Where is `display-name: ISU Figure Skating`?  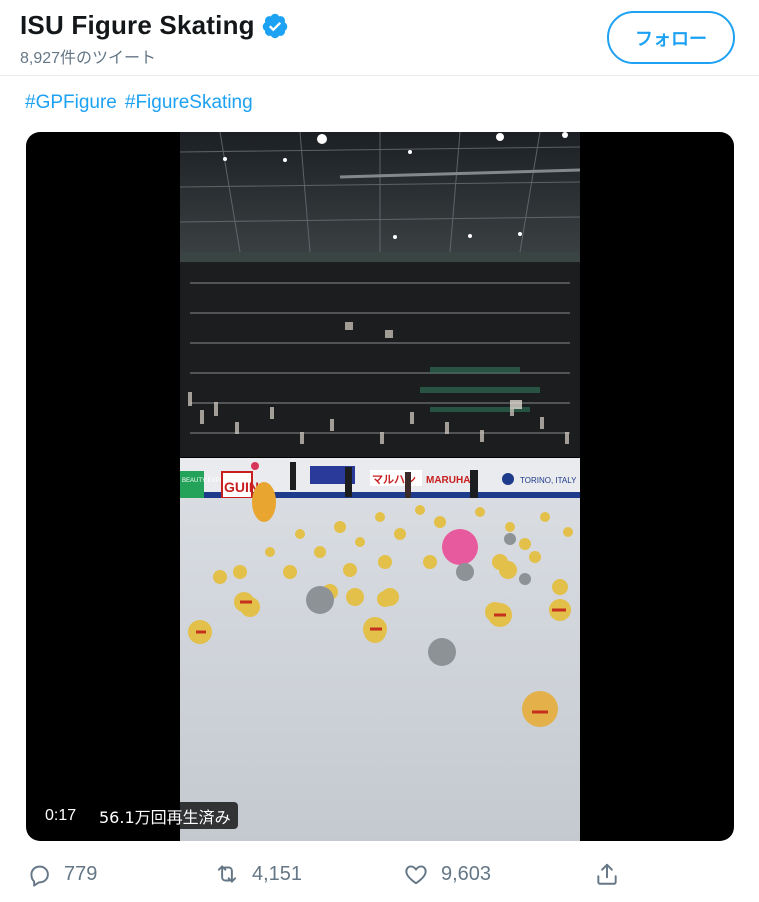 display-name: ISU Figure Skating is located at coordinates (137, 25).